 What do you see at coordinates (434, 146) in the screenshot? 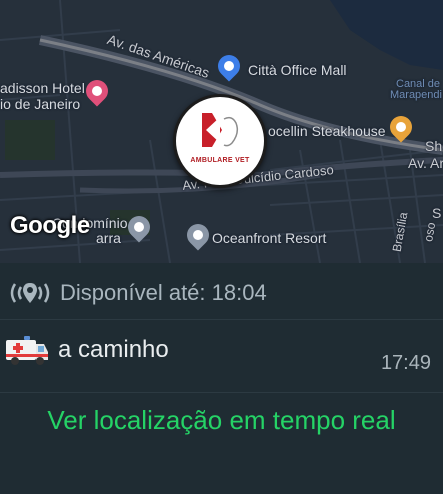
I see `street-label: Sho` at bounding box center [434, 146].